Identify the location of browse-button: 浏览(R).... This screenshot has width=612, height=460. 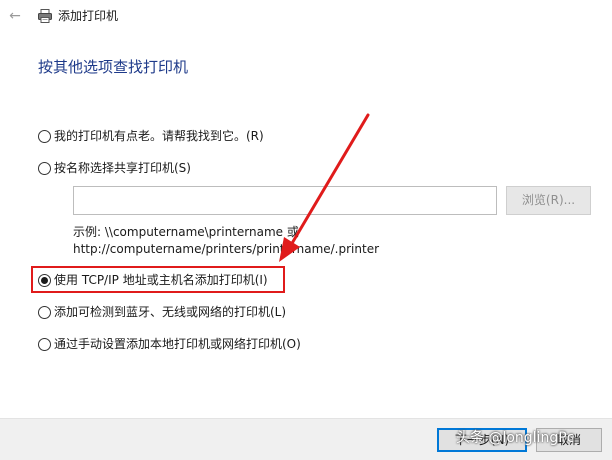
(548, 200).